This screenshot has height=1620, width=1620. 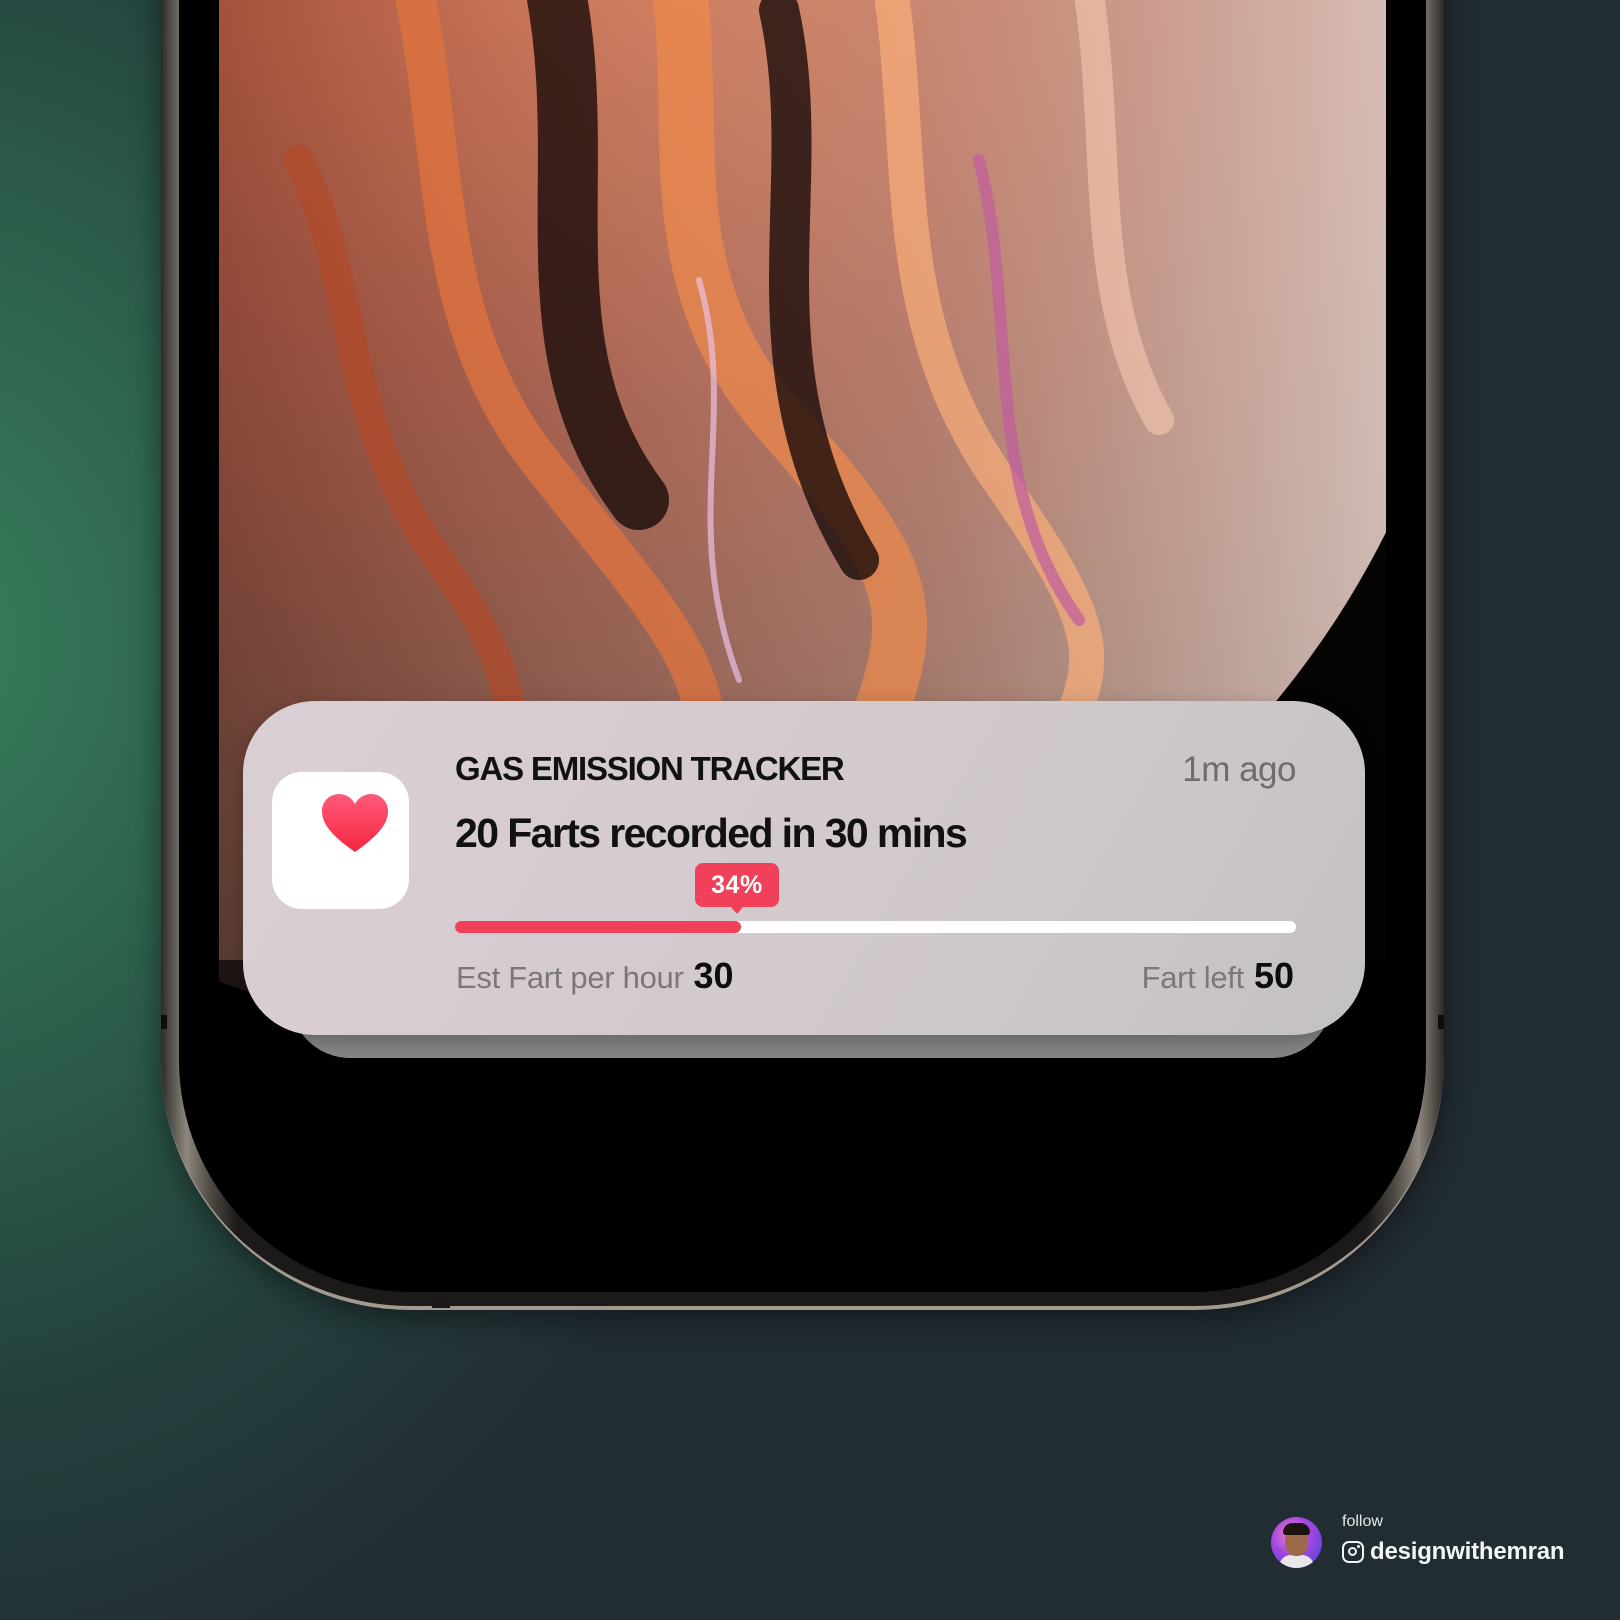 I want to click on progress-bar, so click(x=875, y=927).